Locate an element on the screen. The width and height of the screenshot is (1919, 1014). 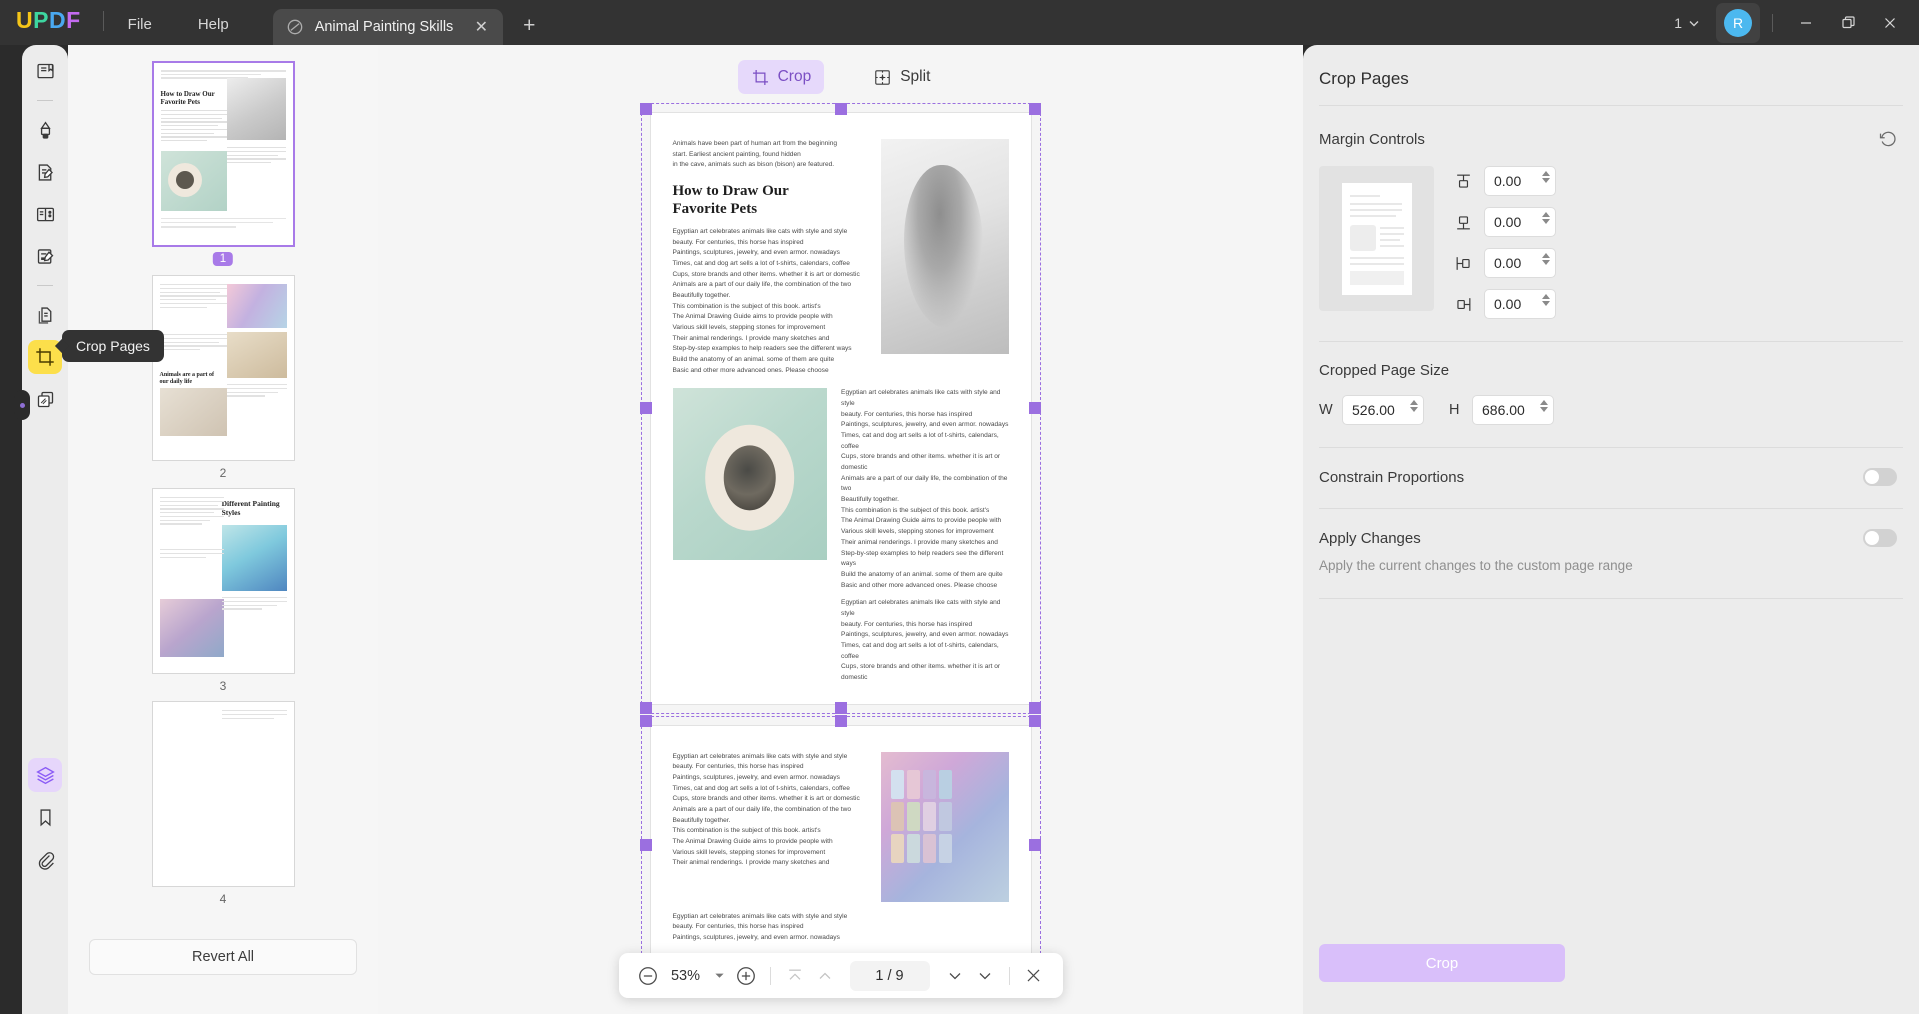
margin-left-input: 0.00 is located at coordinates (1520, 263).